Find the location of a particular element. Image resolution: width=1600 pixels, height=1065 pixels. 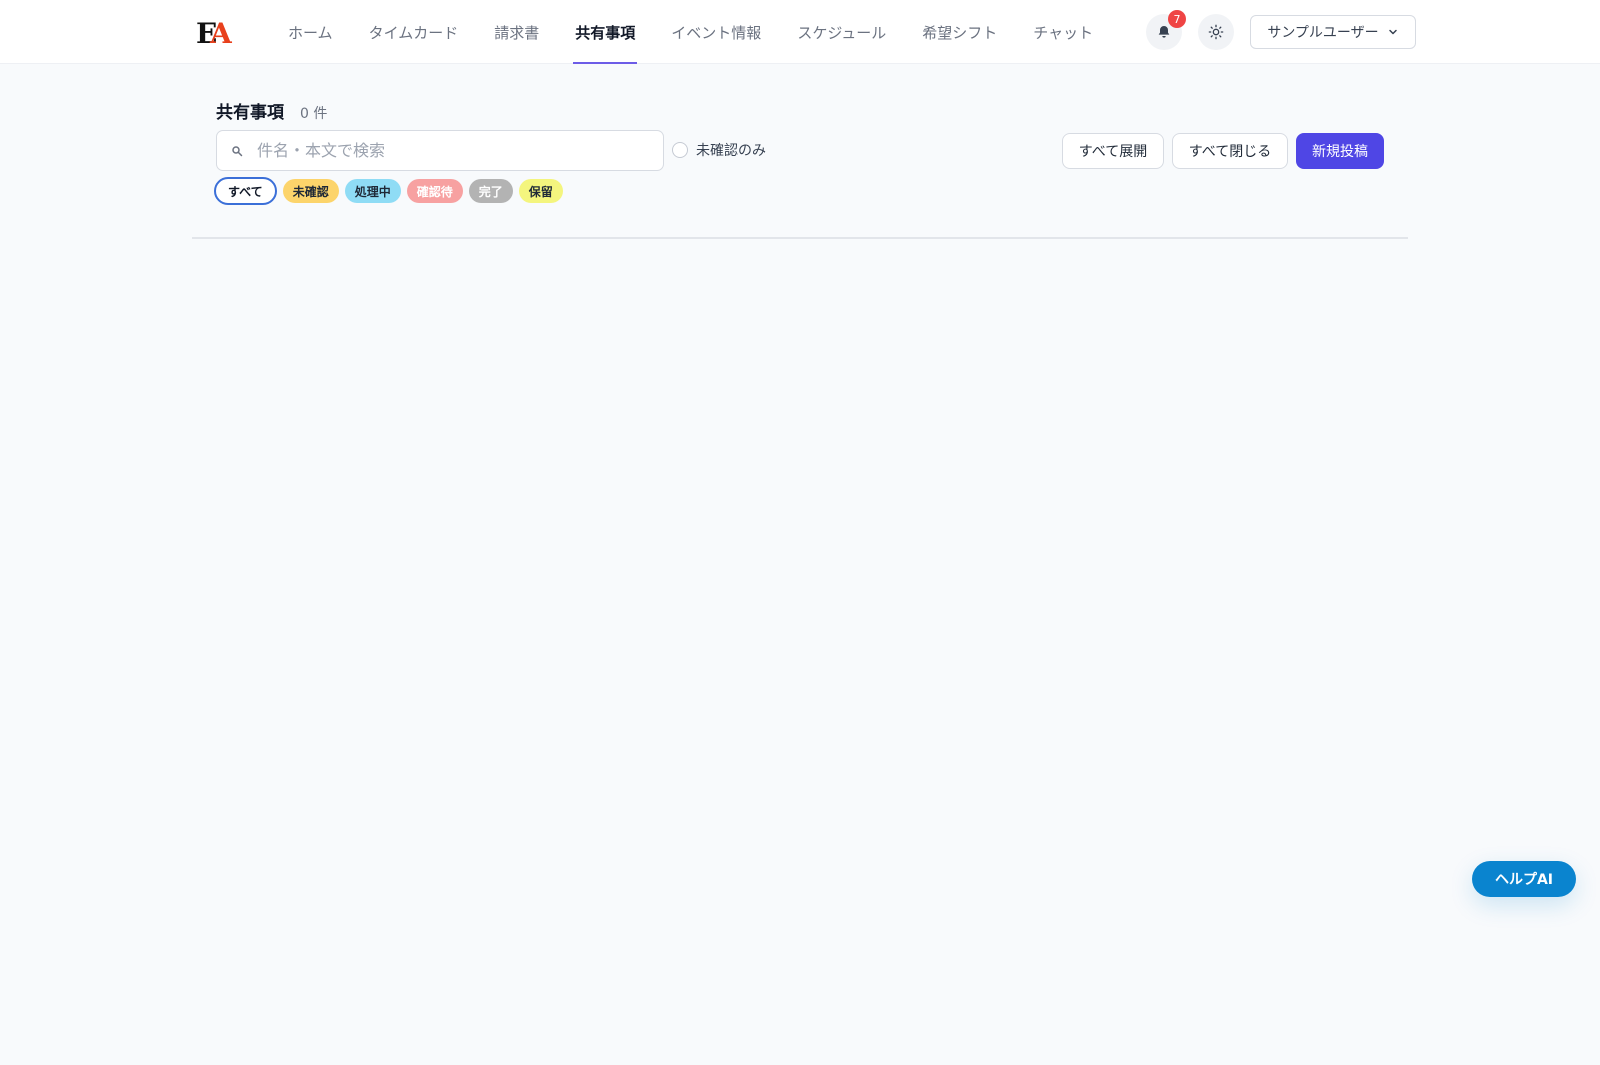

filter-chip-on-hold: 保留 is located at coordinates (540, 191).